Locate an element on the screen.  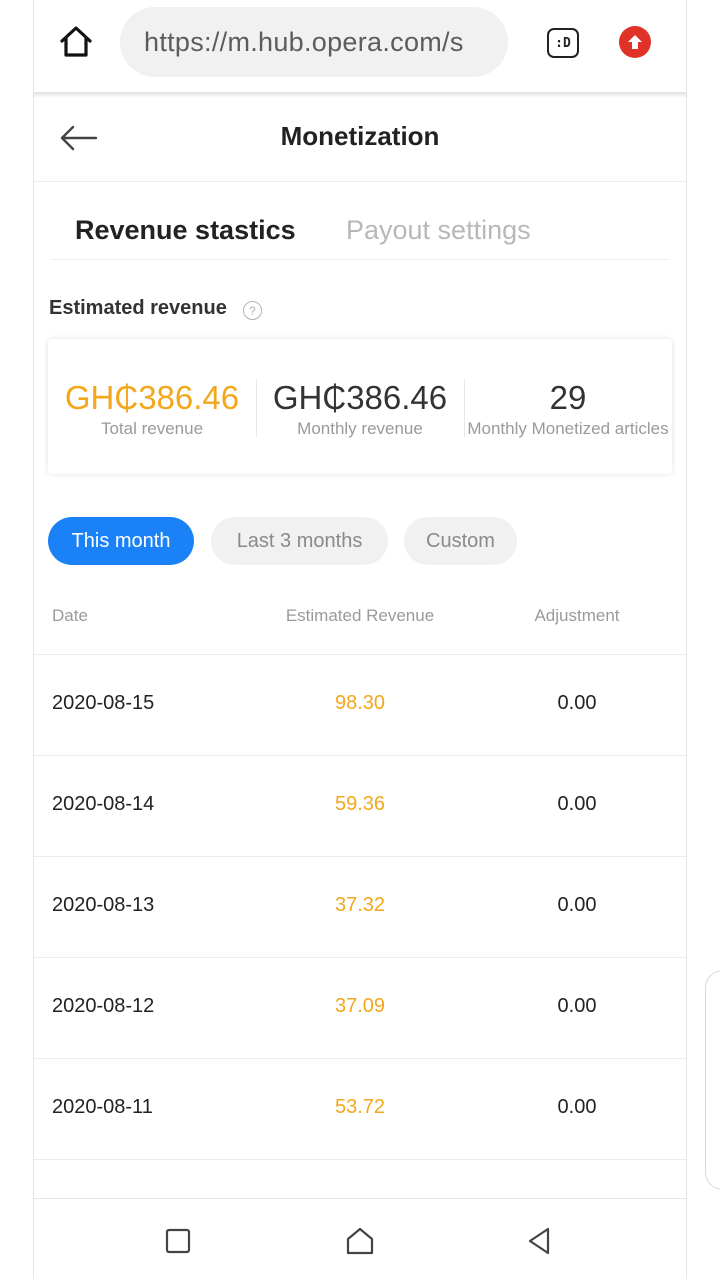
column-header-date: Date is located at coordinates (70, 615).